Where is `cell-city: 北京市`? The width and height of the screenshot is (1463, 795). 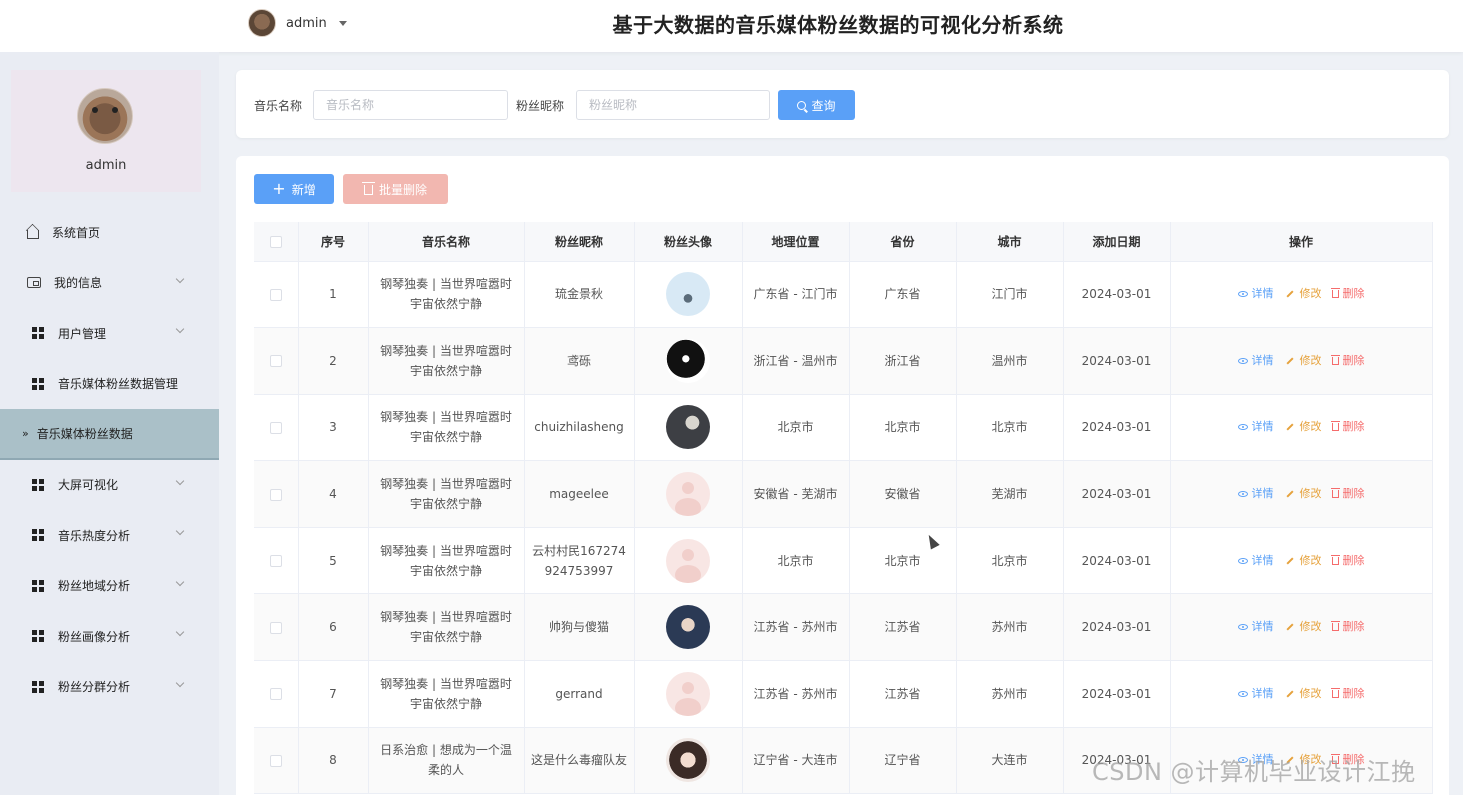 cell-city: 北京市 is located at coordinates (1010, 428).